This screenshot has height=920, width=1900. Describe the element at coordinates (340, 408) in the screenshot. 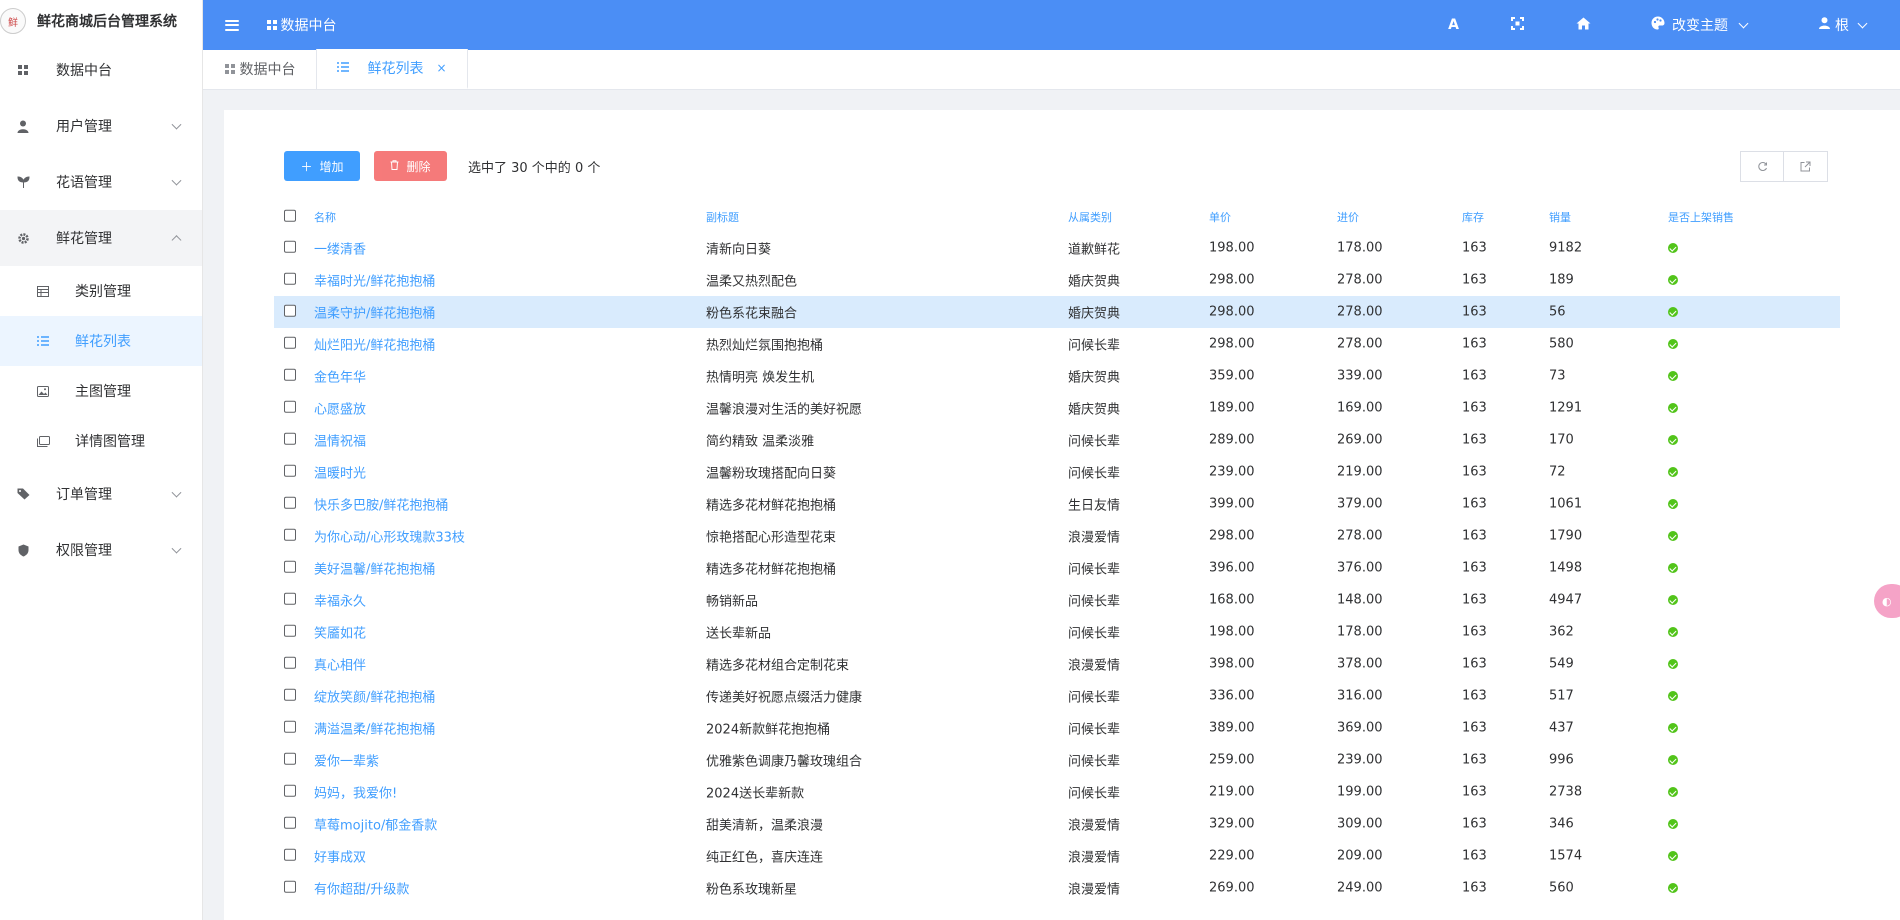

I see `flower-name-link: 心愿盛放` at that location.